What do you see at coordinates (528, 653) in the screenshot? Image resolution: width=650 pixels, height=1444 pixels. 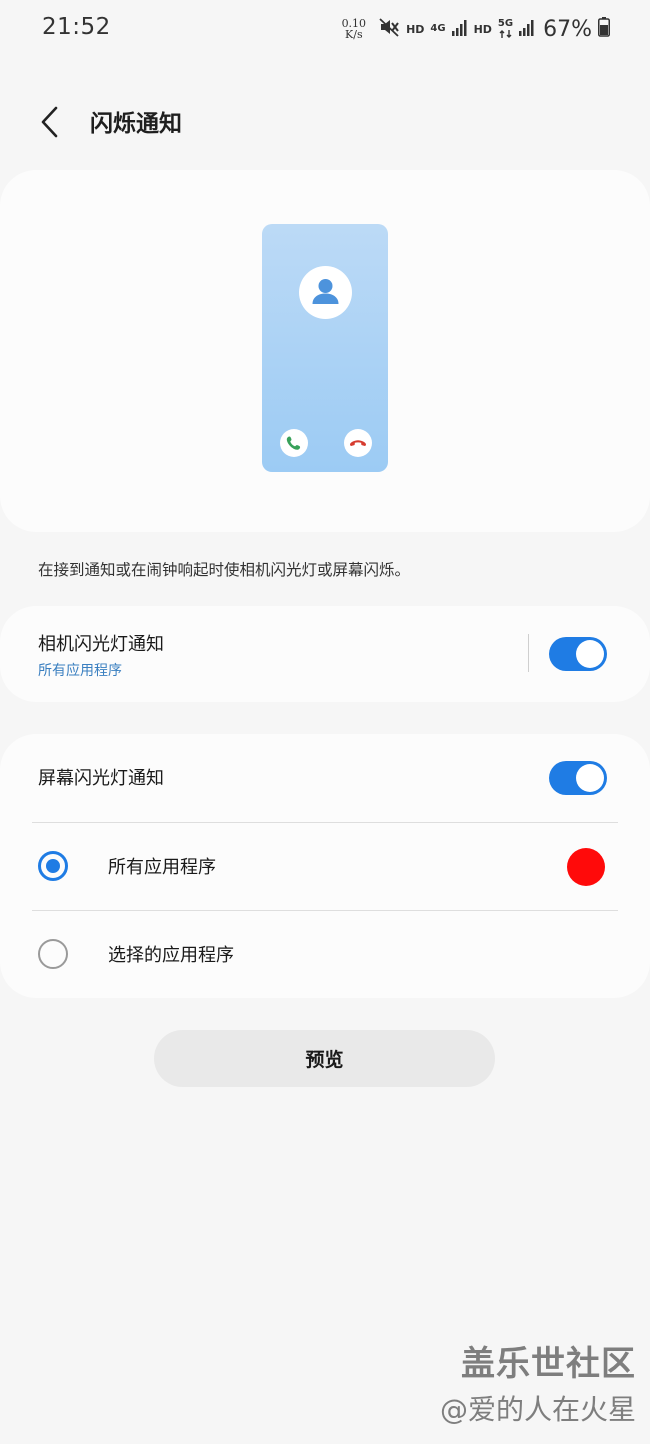 I see `divider` at bounding box center [528, 653].